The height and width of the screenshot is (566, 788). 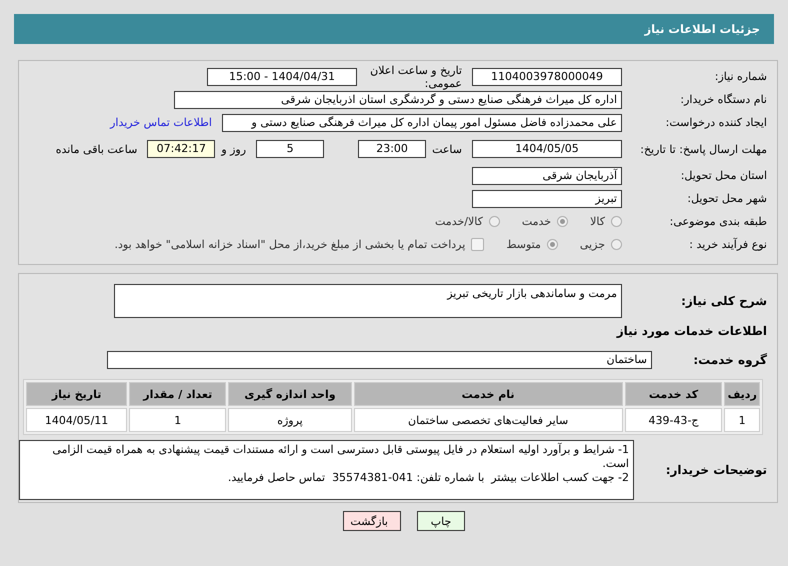 I want to click on buyer-field: اداره کل میراث فرهنگی صنایع دستی و گردشگری استان اذربایجان شرقی, so click(x=398, y=99).